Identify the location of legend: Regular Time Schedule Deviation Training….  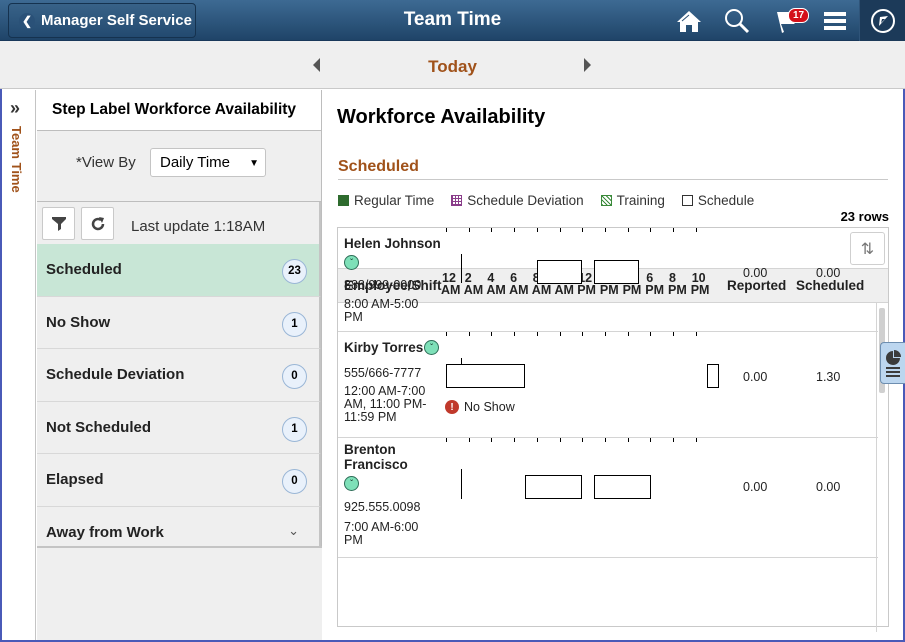
(554, 200).